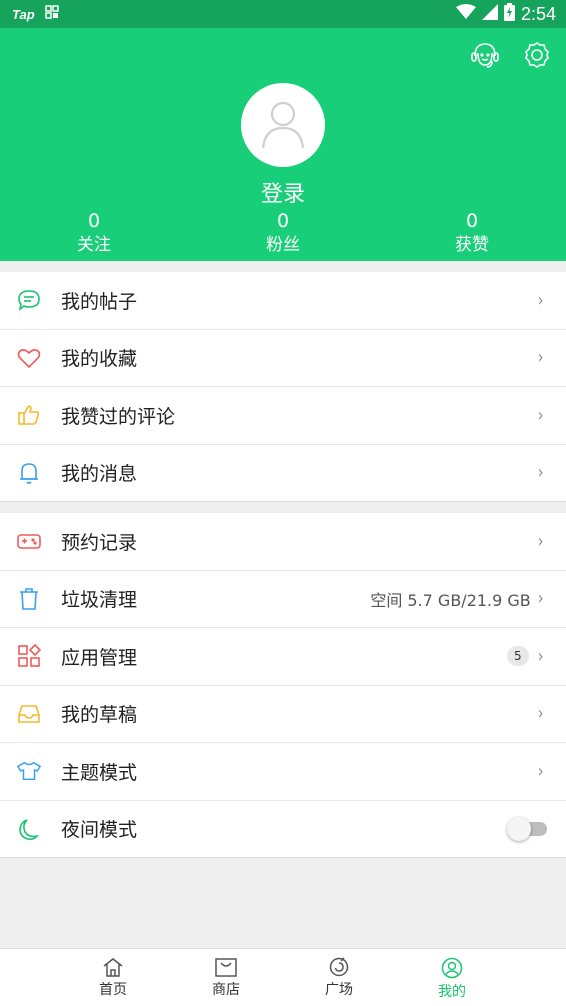  I want to click on menu-item-my-posts: 我的帖子 ›, so click(283, 301).